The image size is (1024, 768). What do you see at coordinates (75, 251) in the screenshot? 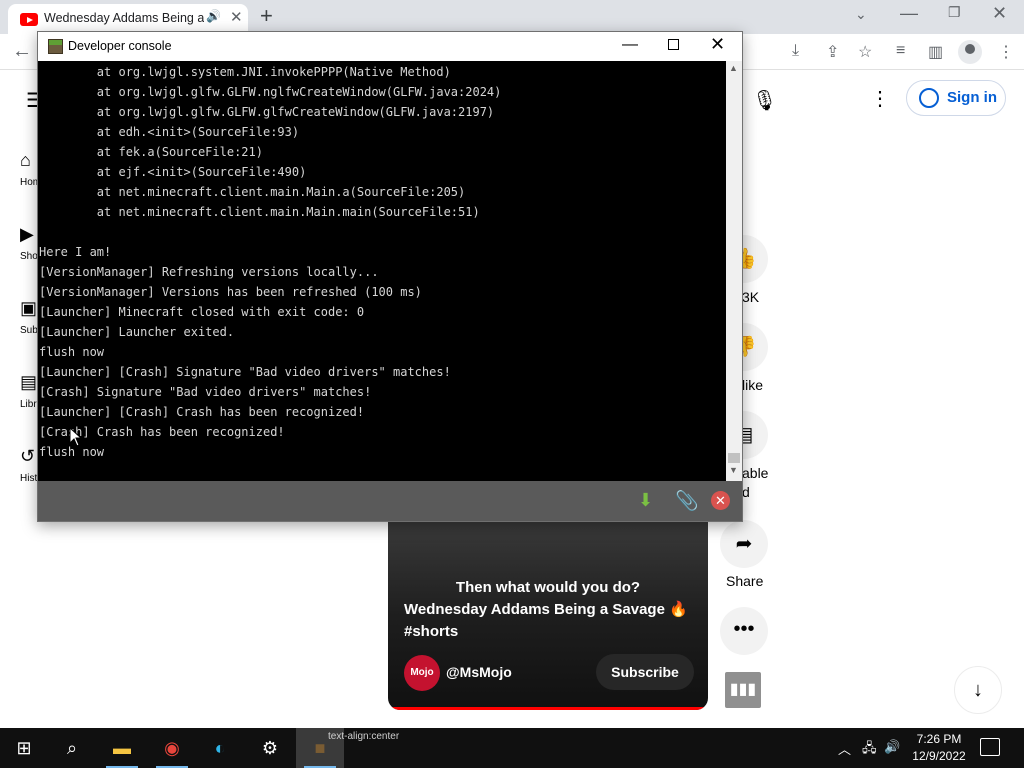
I see `console-line: Here I am!` at bounding box center [75, 251].